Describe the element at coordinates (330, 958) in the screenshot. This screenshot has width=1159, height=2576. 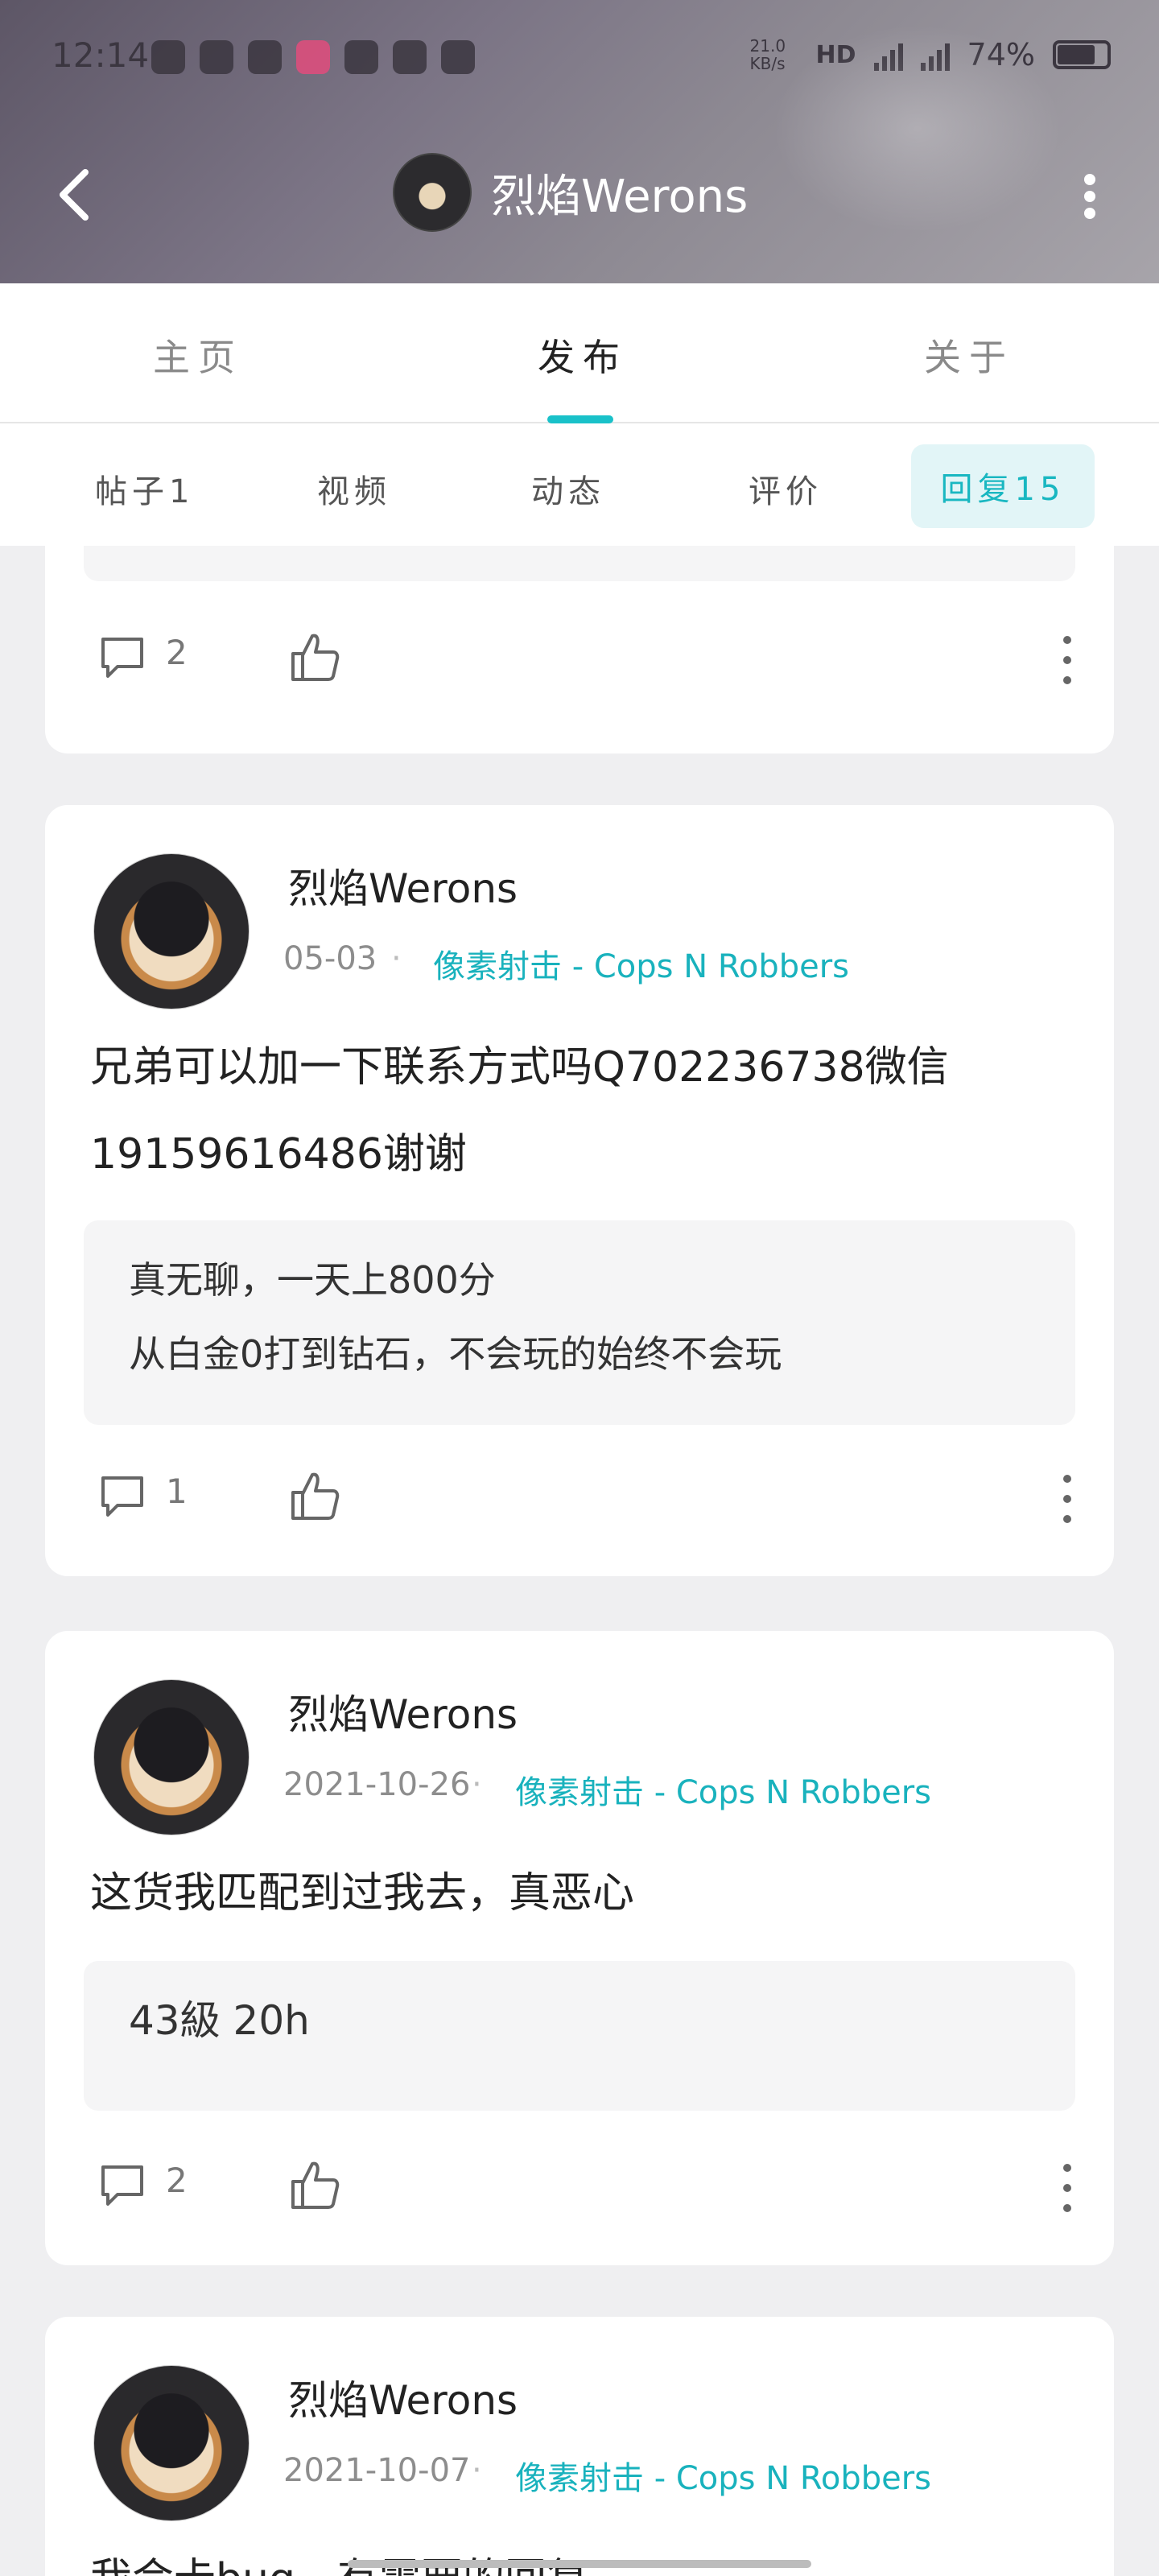
I see `post-date: 05-03` at that location.